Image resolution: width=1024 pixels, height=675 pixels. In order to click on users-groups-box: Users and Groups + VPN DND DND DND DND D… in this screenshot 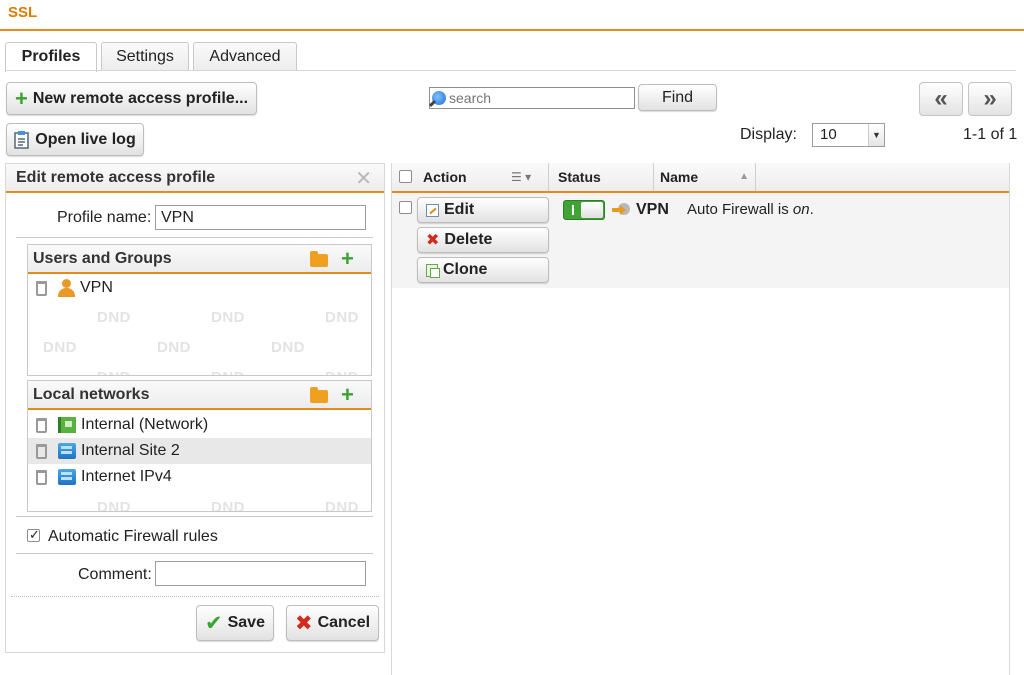, I will do `click(199, 310)`.